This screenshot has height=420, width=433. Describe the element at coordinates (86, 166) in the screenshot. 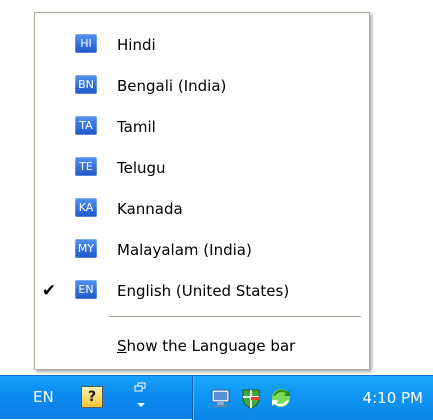

I see `language-code-icon: TE` at that location.